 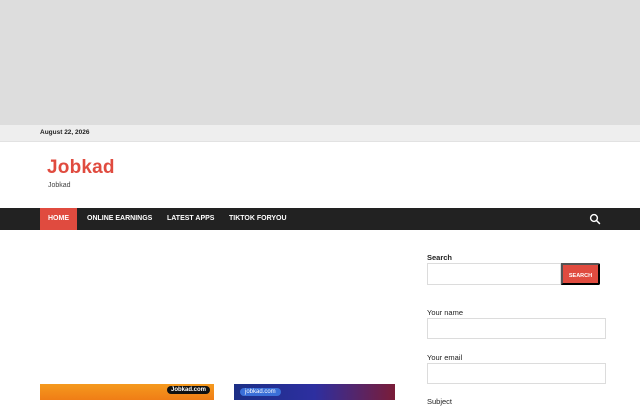 What do you see at coordinates (65, 132) in the screenshot?
I see `current-date: August 22, 2026` at bounding box center [65, 132].